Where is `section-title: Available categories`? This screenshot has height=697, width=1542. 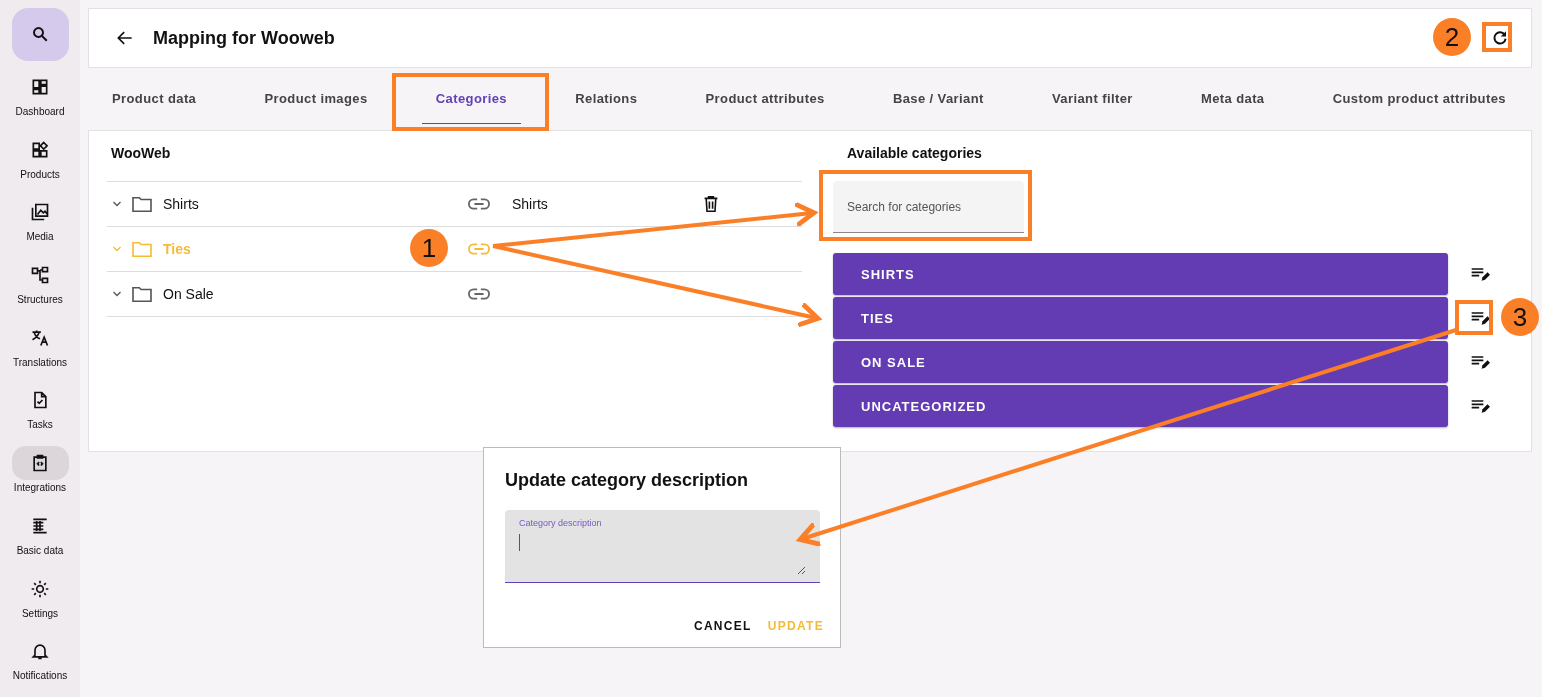 section-title: Available categories is located at coordinates (914, 153).